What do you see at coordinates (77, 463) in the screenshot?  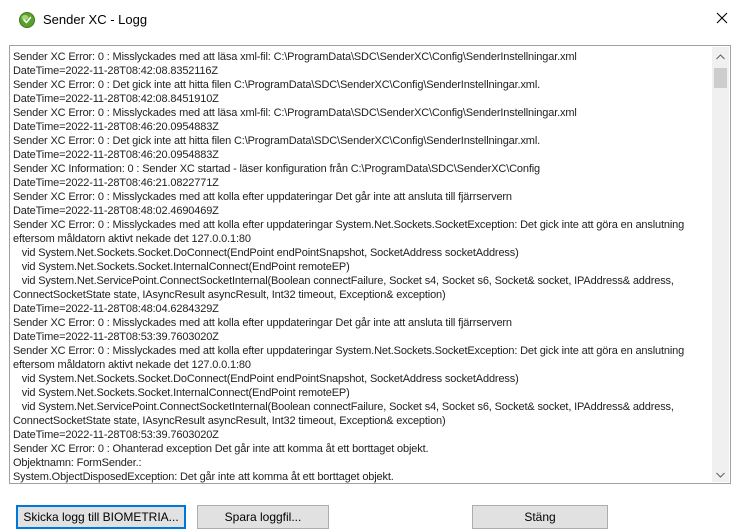 I see `log-line: Objektnamn: FormSender.:` at bounding box center [77, 463].